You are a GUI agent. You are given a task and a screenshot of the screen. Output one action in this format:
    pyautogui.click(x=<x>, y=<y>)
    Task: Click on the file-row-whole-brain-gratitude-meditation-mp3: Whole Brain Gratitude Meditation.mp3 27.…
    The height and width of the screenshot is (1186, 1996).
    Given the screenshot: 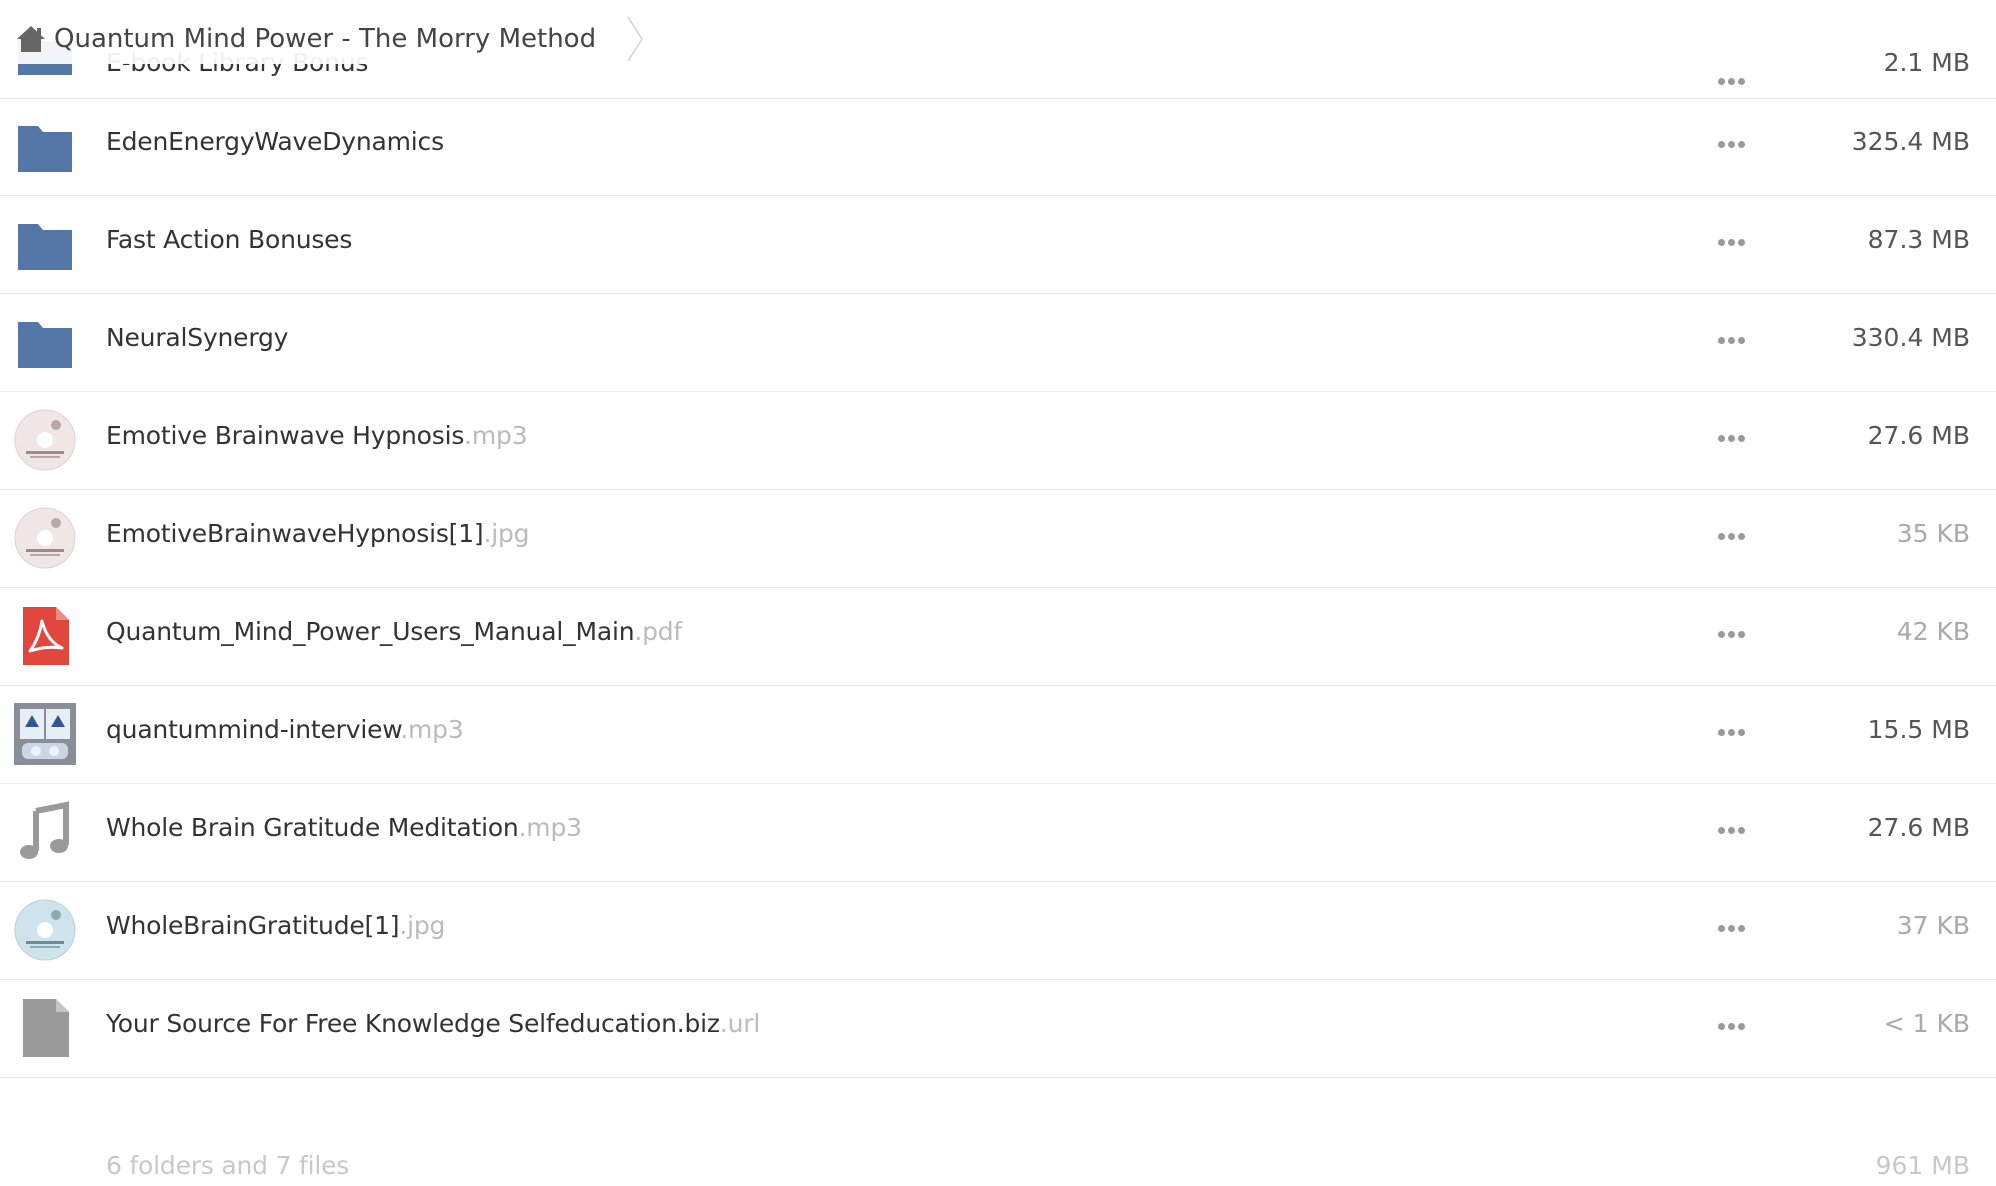 What is the action you would take?
    pyautogui.click(x=998, y=833)
    